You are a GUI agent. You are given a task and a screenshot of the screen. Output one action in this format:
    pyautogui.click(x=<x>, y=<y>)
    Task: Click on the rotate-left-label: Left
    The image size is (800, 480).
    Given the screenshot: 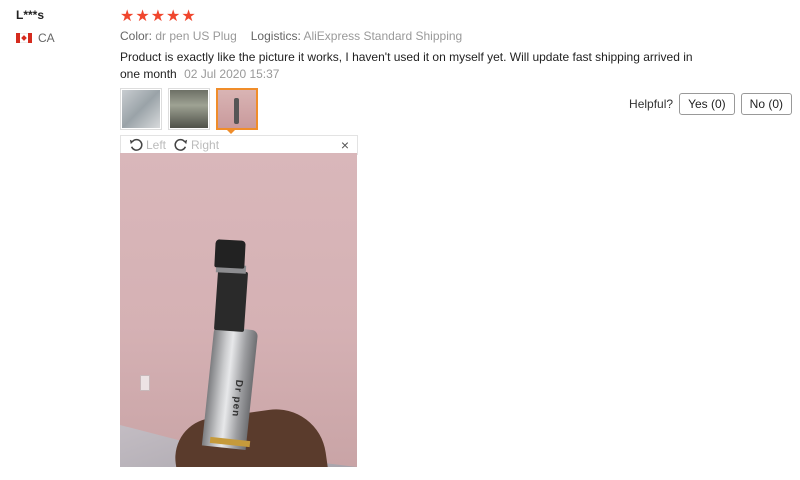 What is the action you would take?
    pyautogui.click(x=156, y=145)
    